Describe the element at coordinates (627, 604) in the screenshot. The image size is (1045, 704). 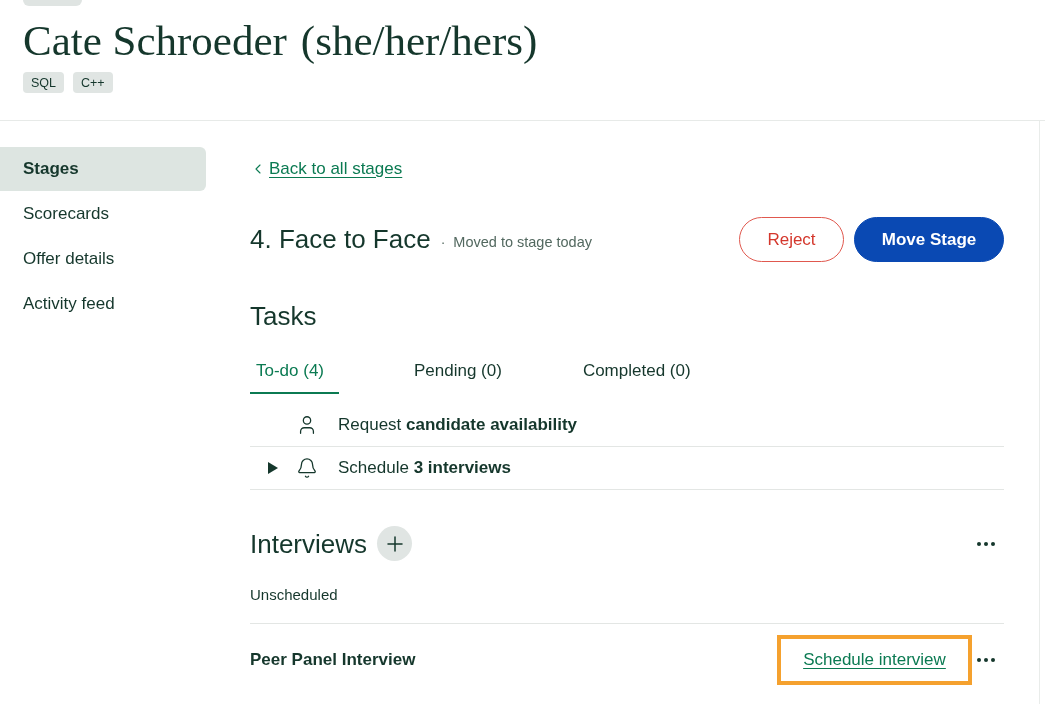
I see `group-label: Unscheduled` at that location.